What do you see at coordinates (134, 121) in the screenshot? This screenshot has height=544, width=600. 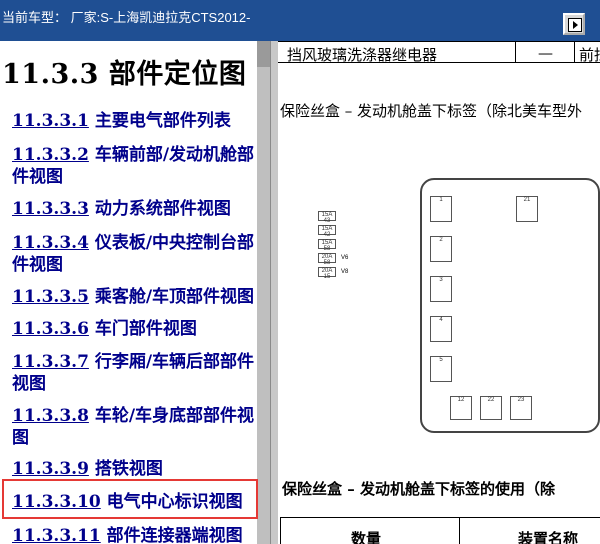 I see `toc-item: 11.3.3.1 主要电气部件列表` at bounding box center [134, 121].